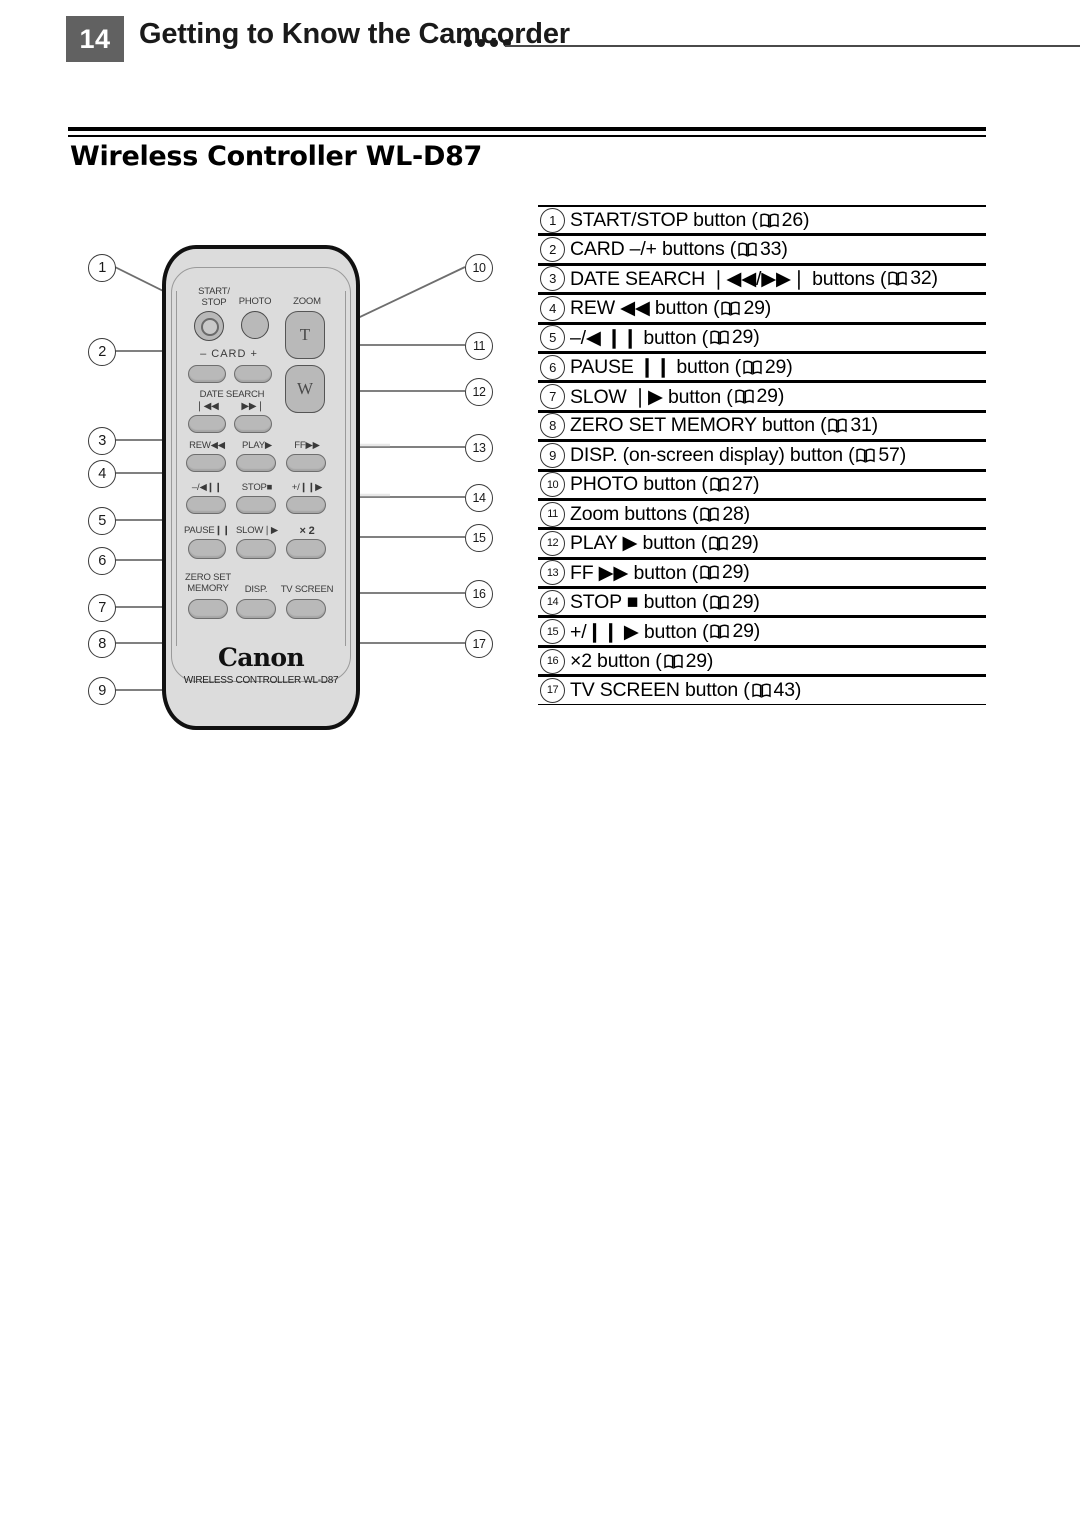 The image size is (1080, 1534). I want to click on legend-label: DISP. (on-screen display) button ( 57), so click(738, 455).